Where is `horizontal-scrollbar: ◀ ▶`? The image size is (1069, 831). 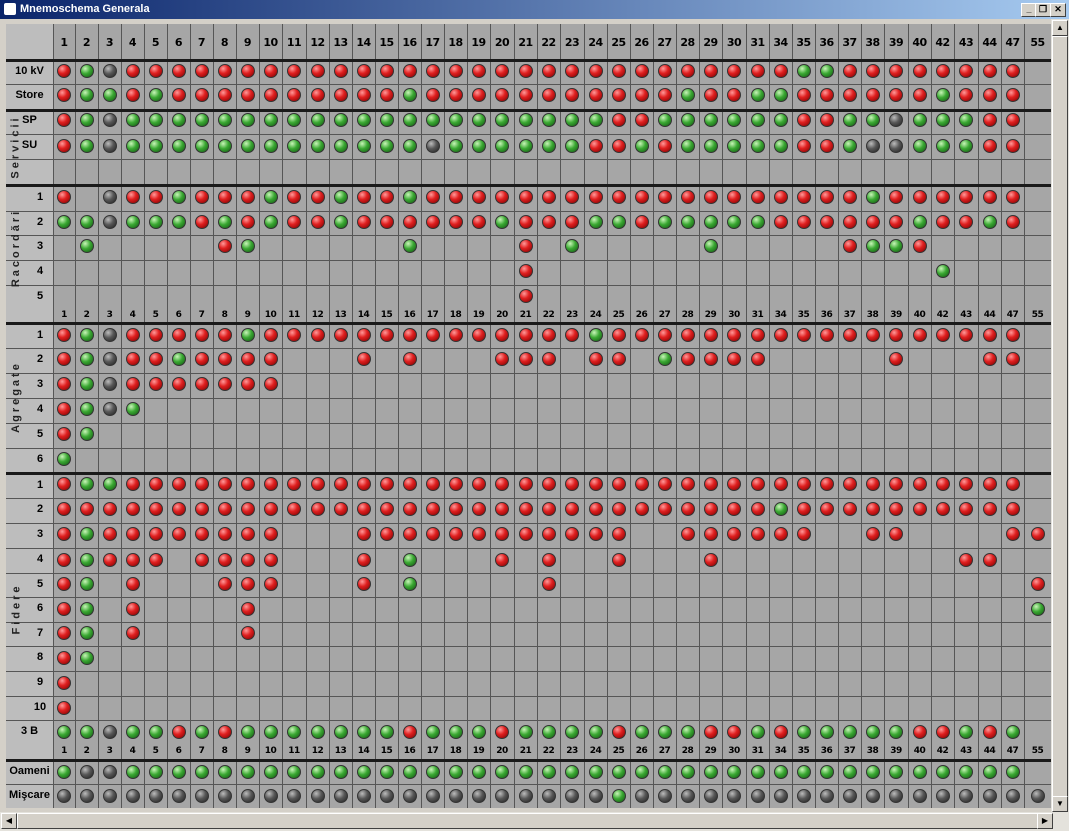
horizontal-scrollbar: ◀ ▶ is located at coordinates (534, 821).